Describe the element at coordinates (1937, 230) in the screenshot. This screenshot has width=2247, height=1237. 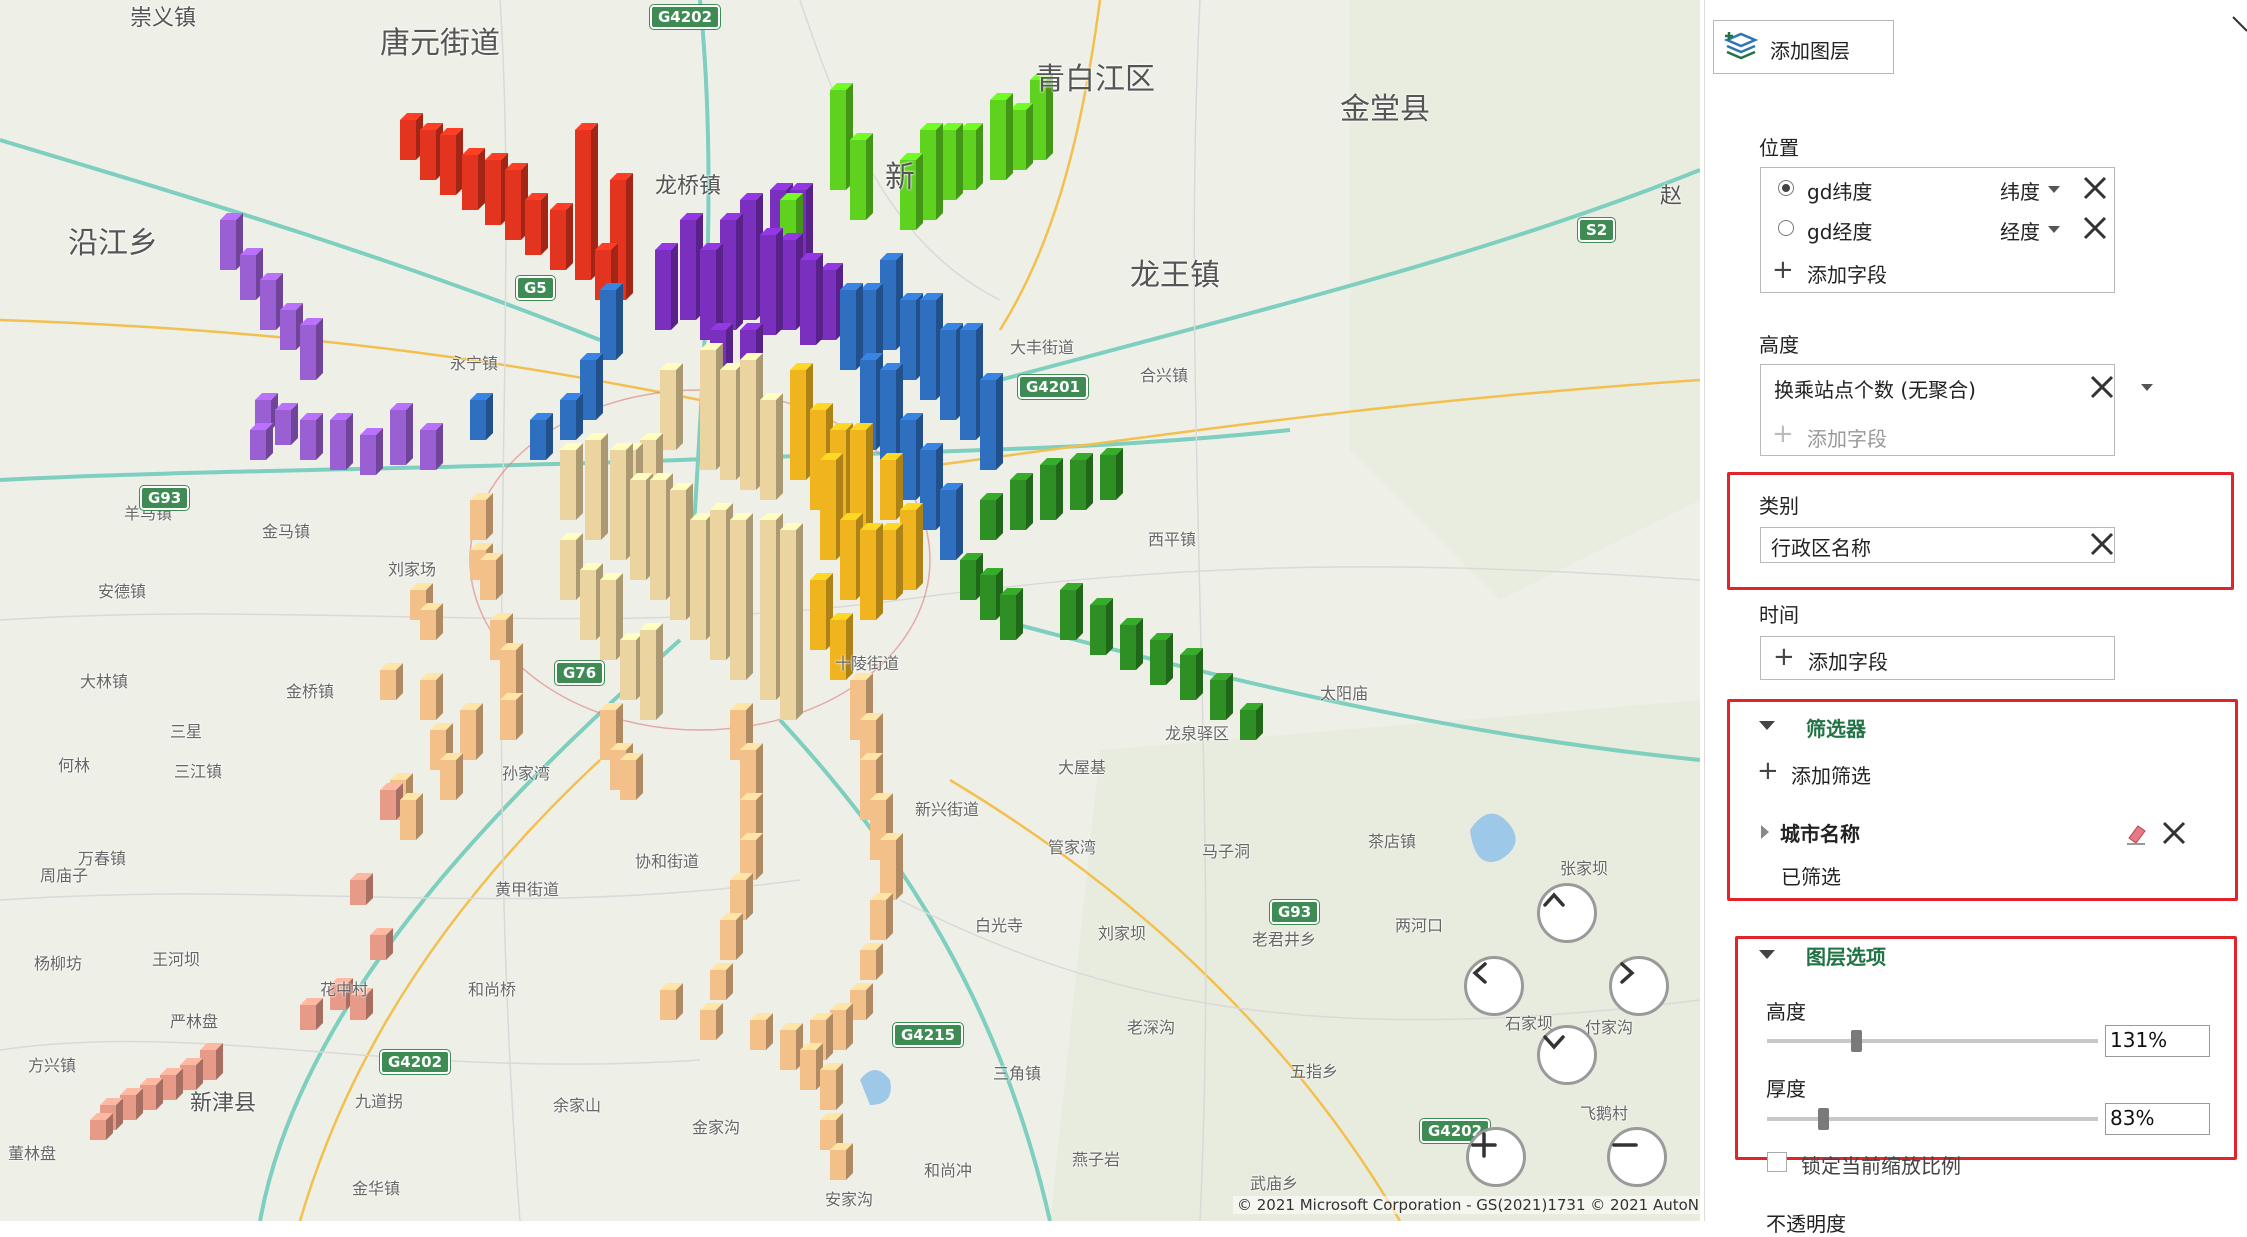
I see `location-field-longitude: gd经度 经度` at that location.